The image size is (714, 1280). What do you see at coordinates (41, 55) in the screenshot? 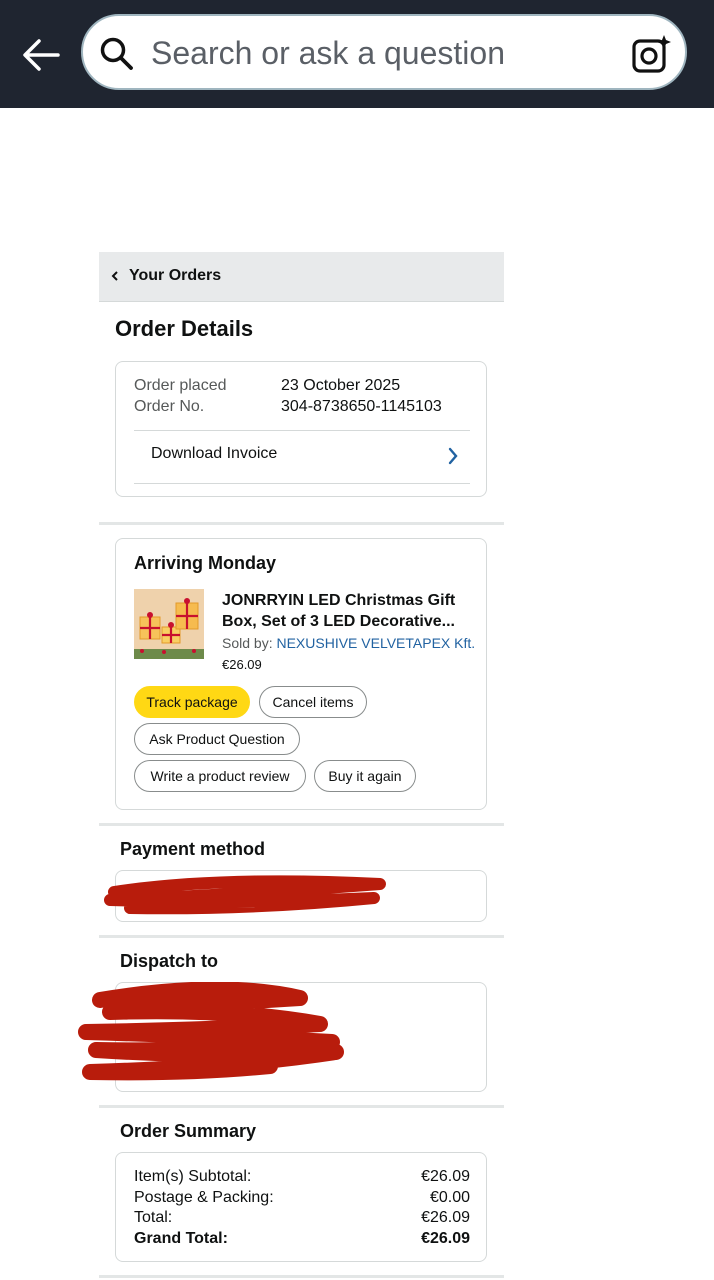
I see `back-arrow-icon` at bounding box center [41, 55].